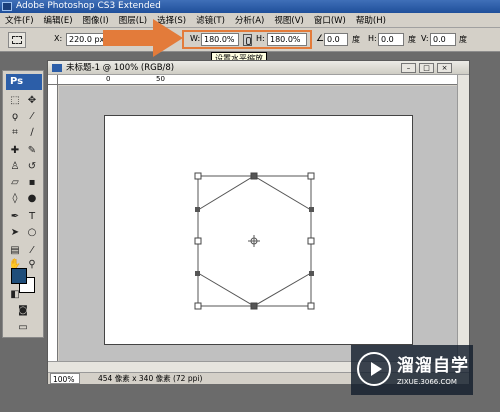 The width and height of the screenshot is (500, 412). I want to click on foreground-color-swatch, so click(19, 276).